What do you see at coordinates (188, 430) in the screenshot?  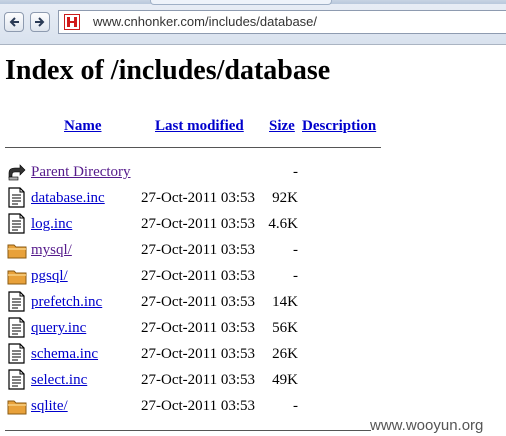 I see `footer-divider` at bounding box center [188, 430].